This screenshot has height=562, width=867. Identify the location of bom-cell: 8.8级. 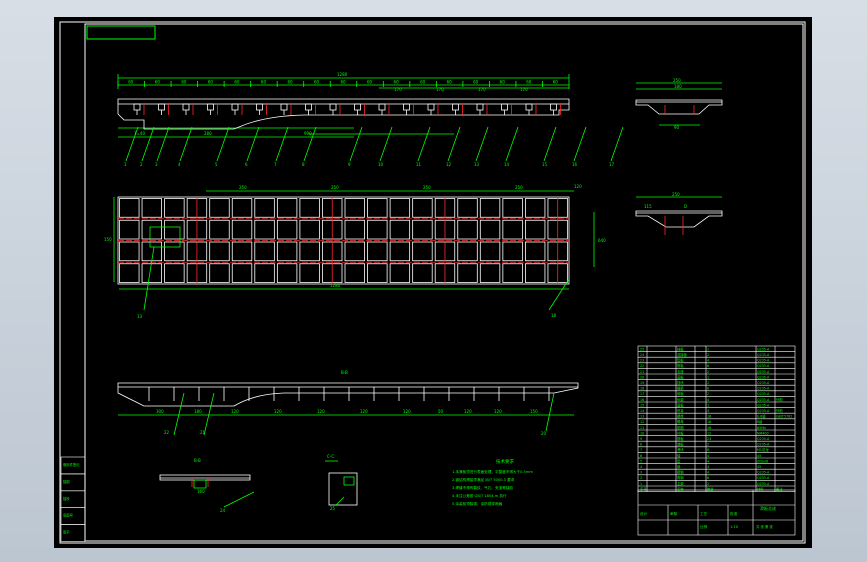
(761, 416).